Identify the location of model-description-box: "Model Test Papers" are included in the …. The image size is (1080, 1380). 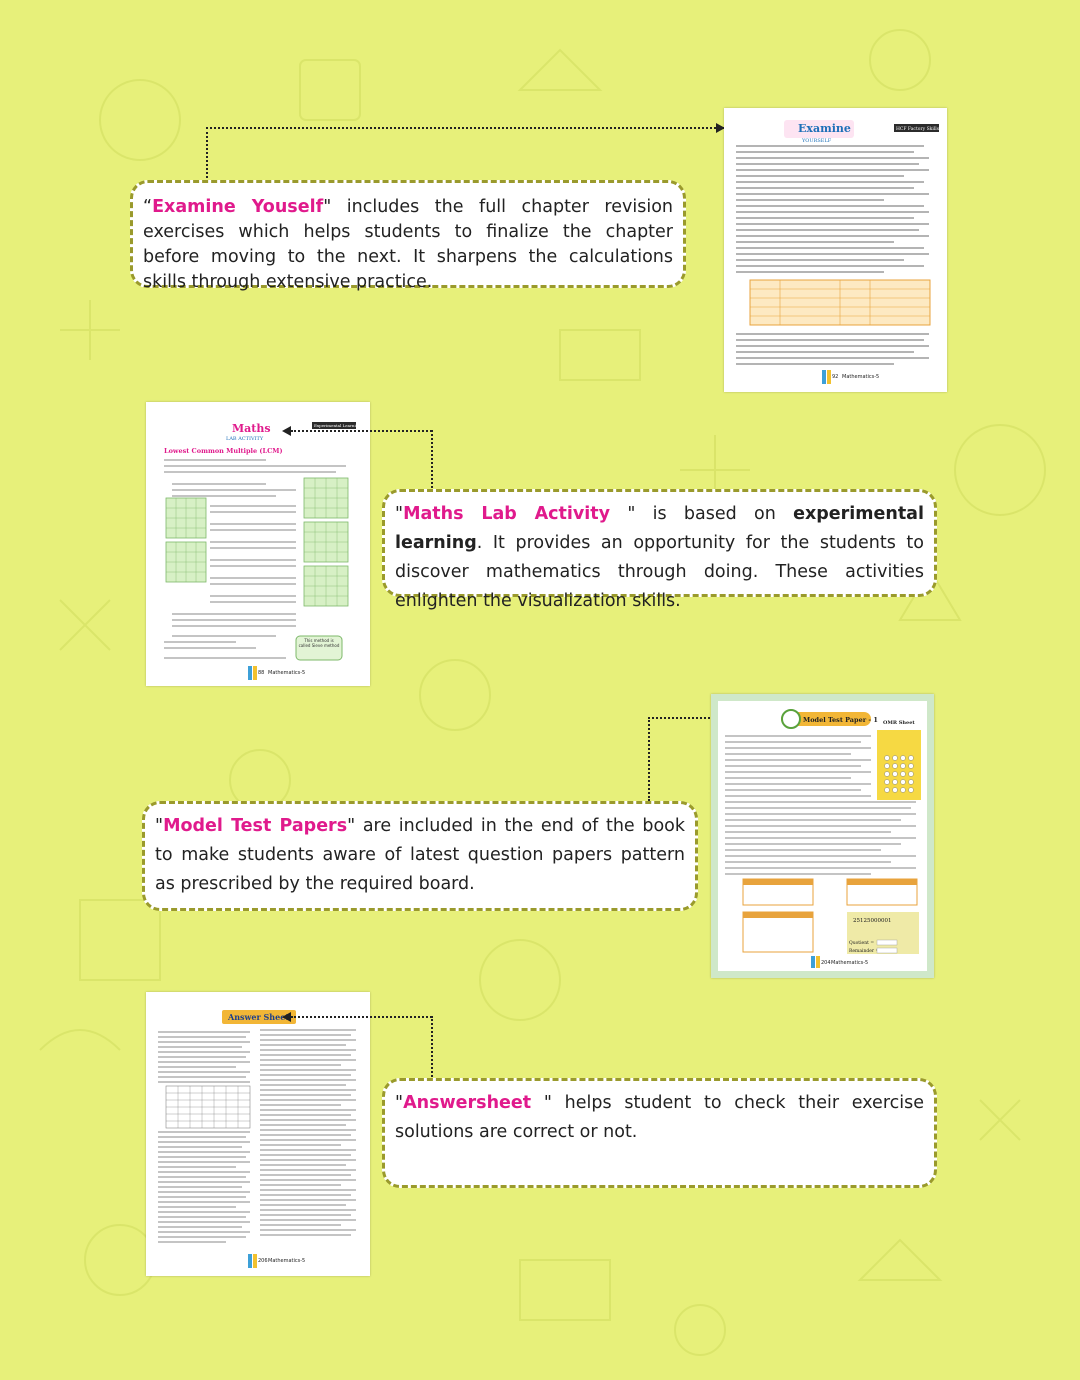
(420, 856).